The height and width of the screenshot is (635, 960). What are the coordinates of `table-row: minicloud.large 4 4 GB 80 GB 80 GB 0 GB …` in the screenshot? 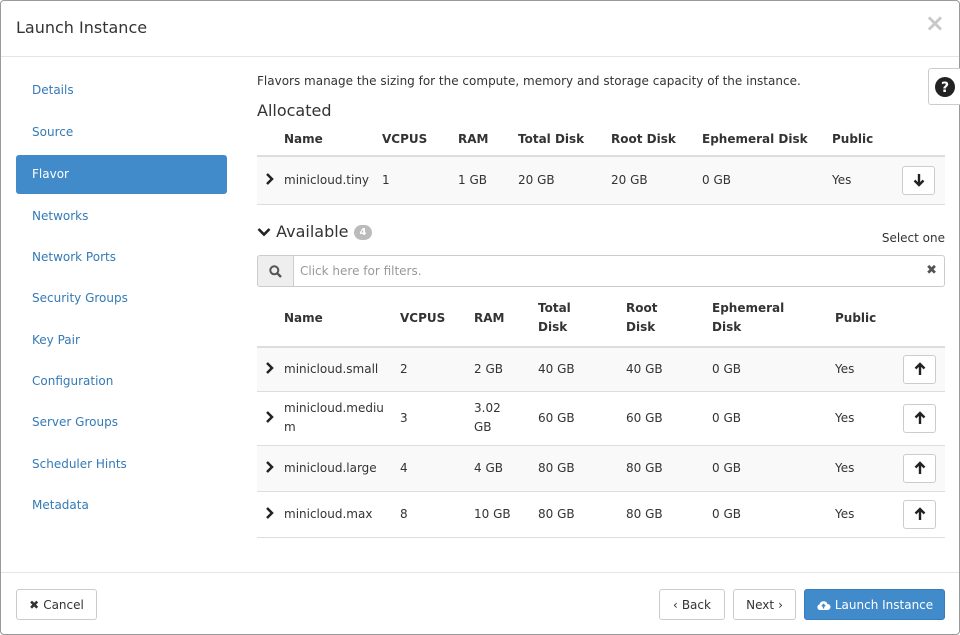 It's located at (601, 467).